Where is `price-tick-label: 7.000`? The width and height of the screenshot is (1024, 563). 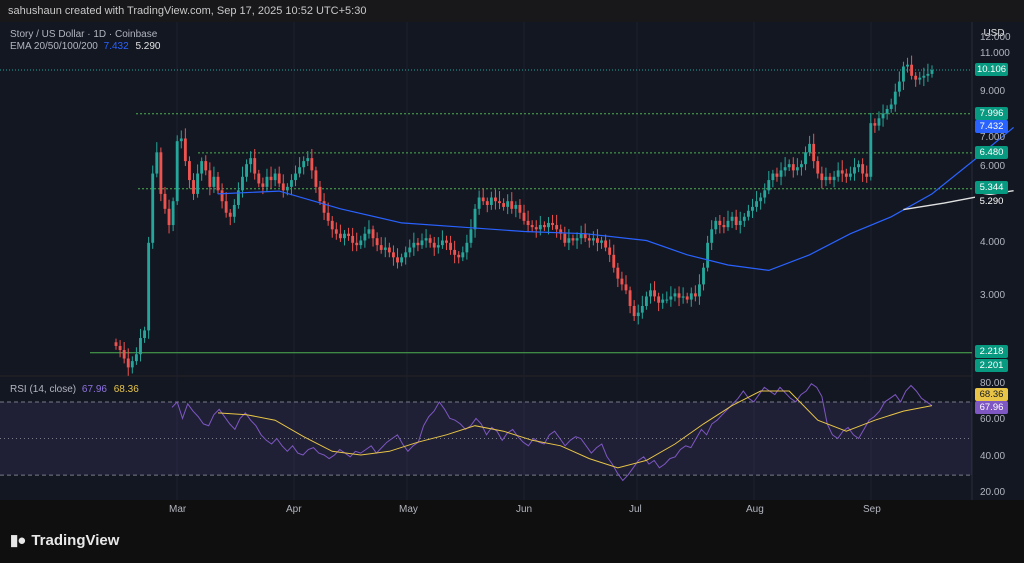
price-tick-label: 7.000 is located at coordinates (993, 138).